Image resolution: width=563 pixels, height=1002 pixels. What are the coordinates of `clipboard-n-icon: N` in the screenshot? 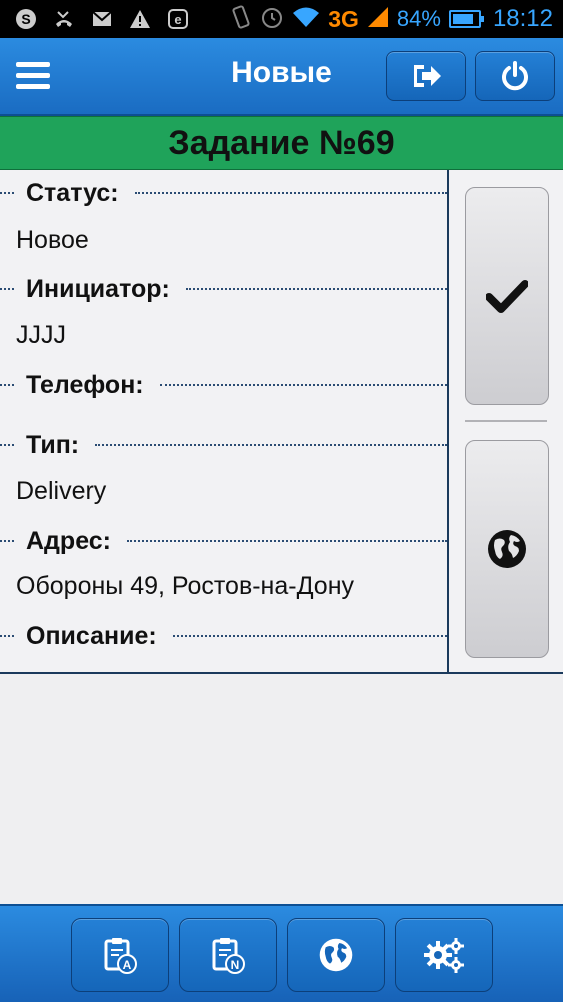 It's located at (228, 956).